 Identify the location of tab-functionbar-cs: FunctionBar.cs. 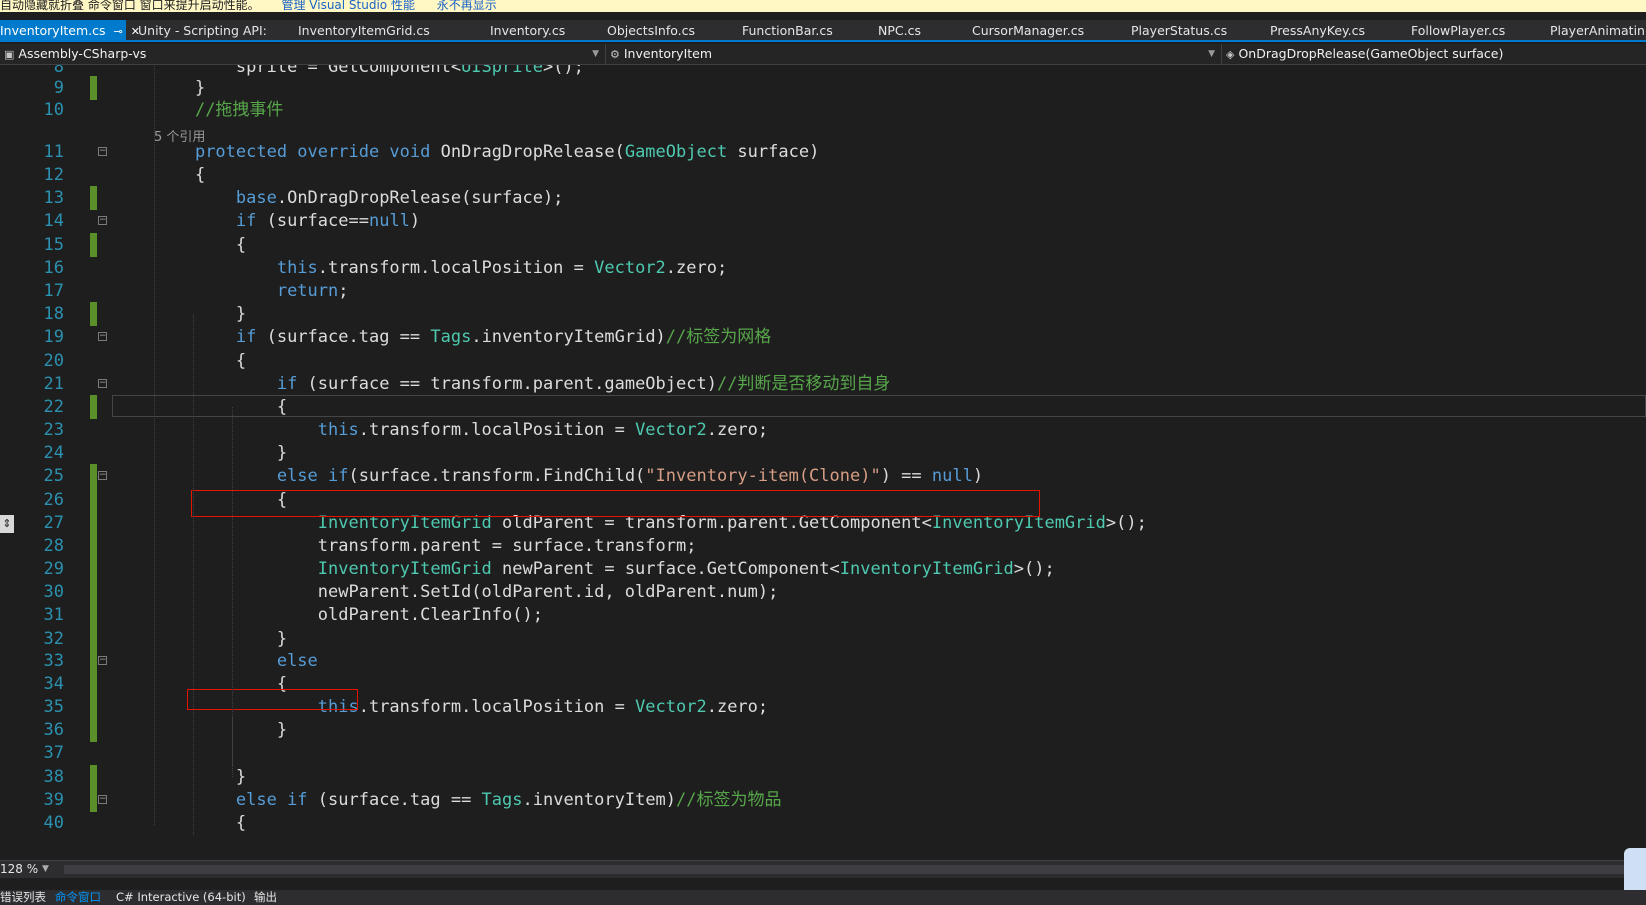
(787, 30).